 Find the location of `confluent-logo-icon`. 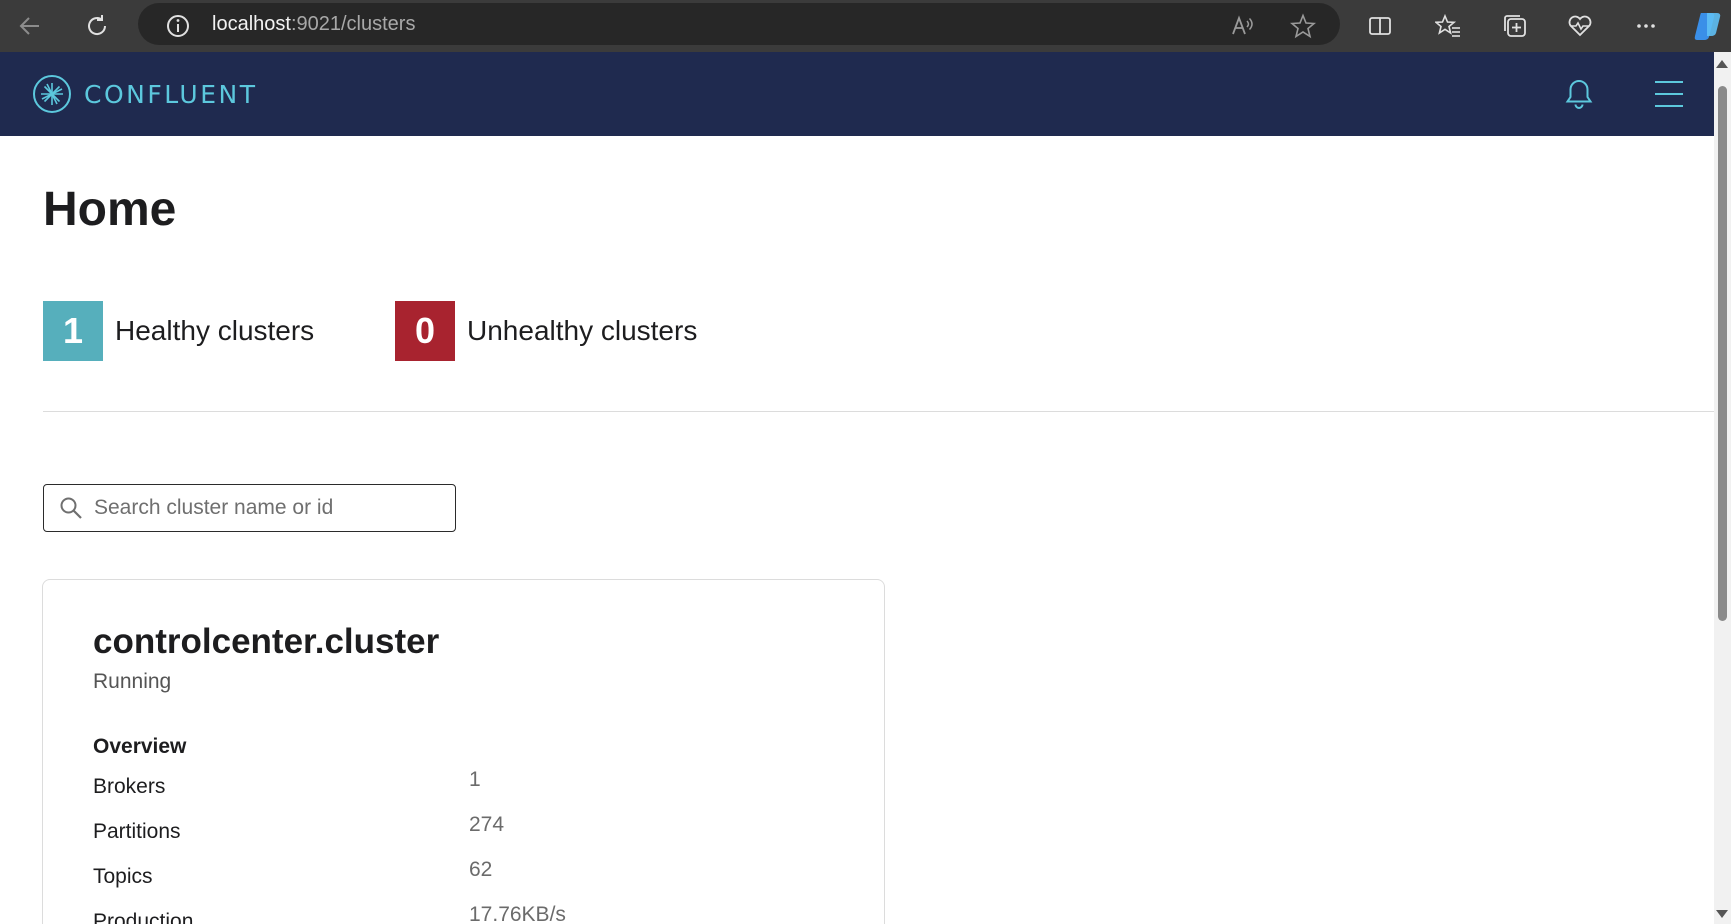

confluent-logo-icon is located at coordinates (52, 94).